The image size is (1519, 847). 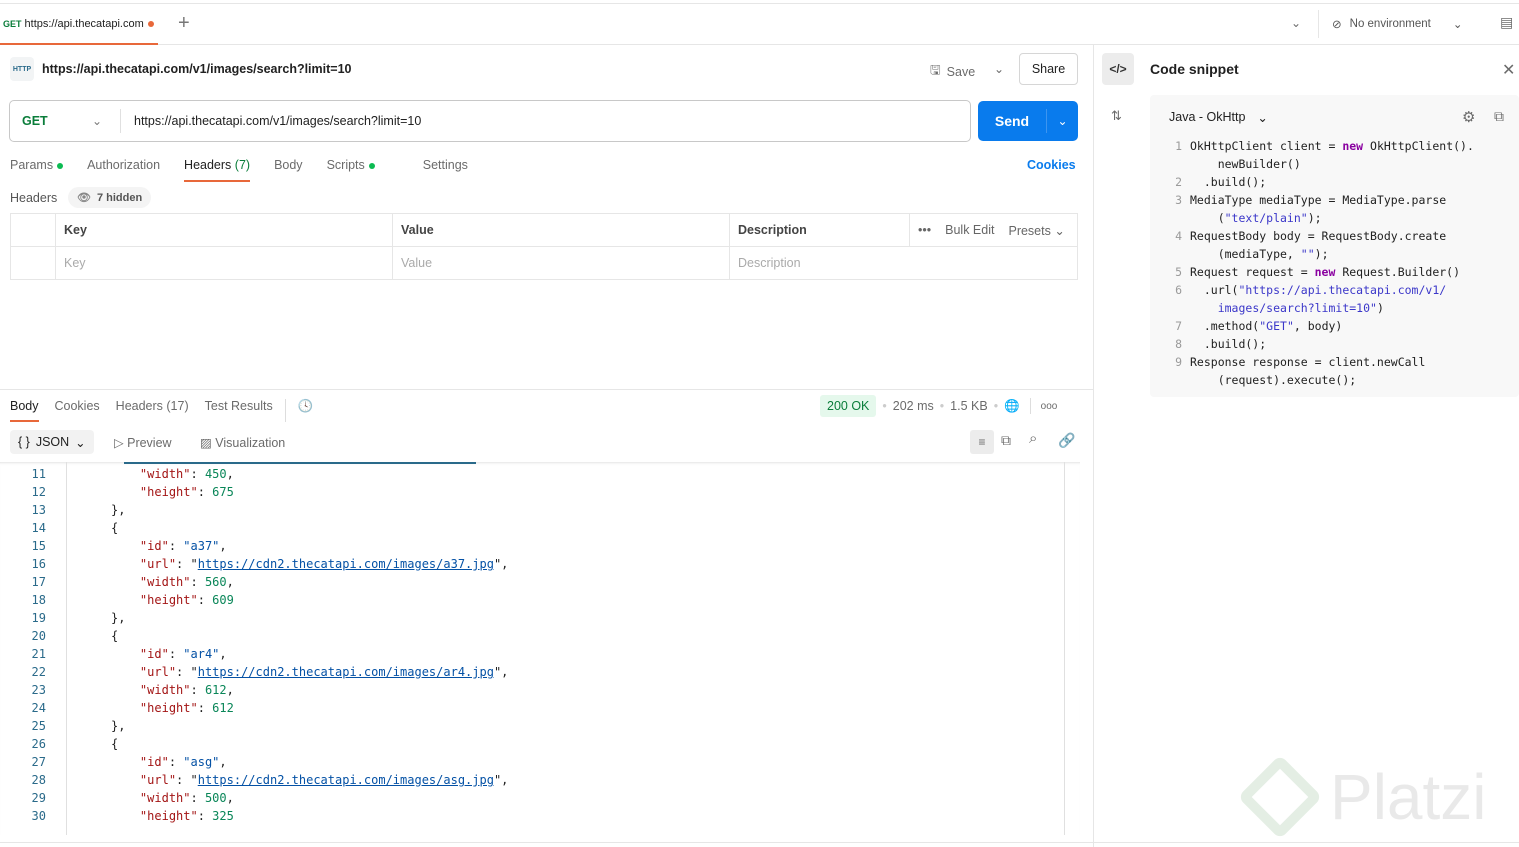 What do you see at coordinates (1012, 406) in the screenshot?
I see `network-security-icon: 🌐` at bounding box center [1012, 406].